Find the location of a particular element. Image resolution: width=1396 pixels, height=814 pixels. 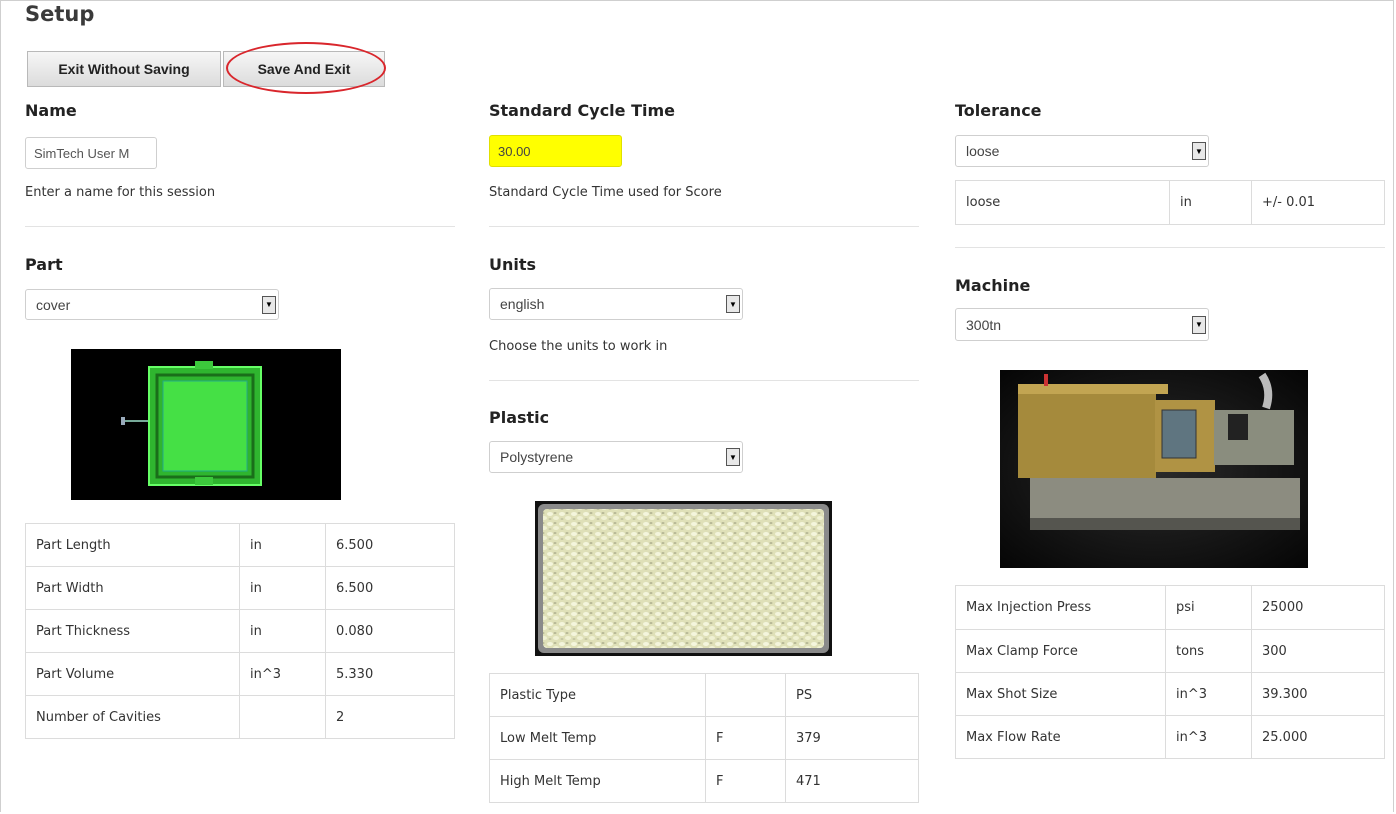

cycle-time-help: Standard Cycle Time used for Score is located at coordinates (605, 192).